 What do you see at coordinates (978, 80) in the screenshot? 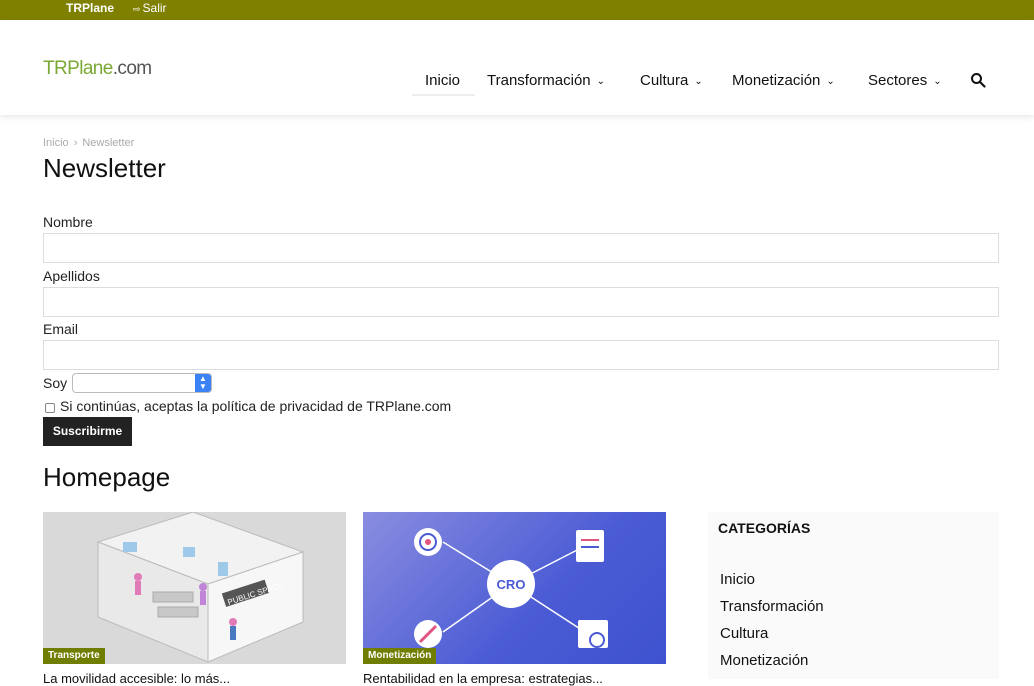
I see `search-icon` at bounding box center [978, 80].